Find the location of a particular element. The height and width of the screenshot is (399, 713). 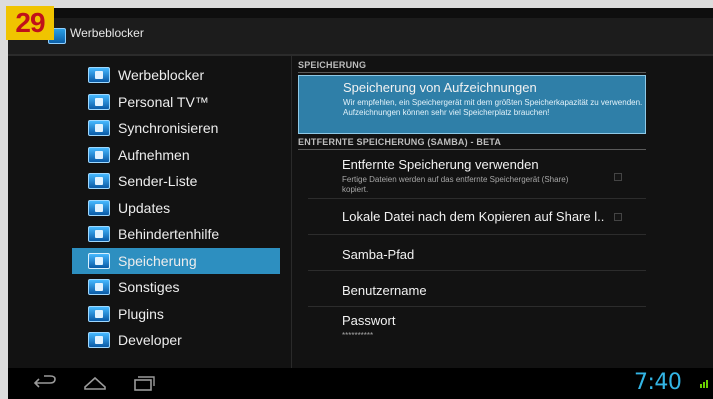

sidebar-item-sender-liste: Sender-Liste is located at coordinates (176, 181).